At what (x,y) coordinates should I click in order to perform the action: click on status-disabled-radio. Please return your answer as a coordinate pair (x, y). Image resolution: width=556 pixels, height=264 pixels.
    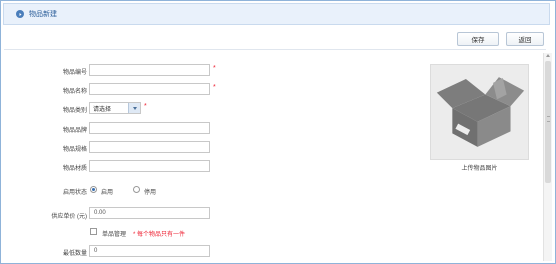
    Looking at the image, I should click on (136, 189).